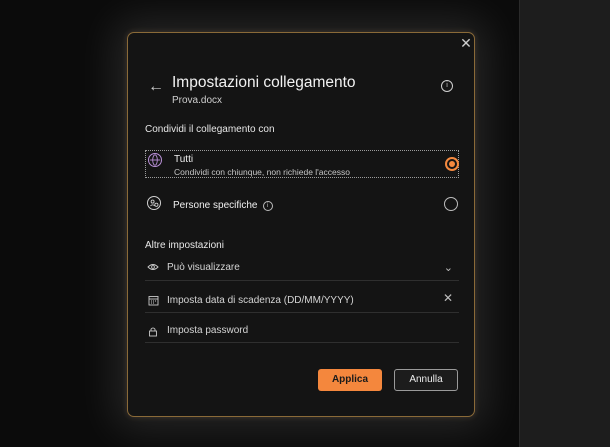 This screenshot has width=610, height=447. I want to click on password-field: Imposta password, so click(302, 332).